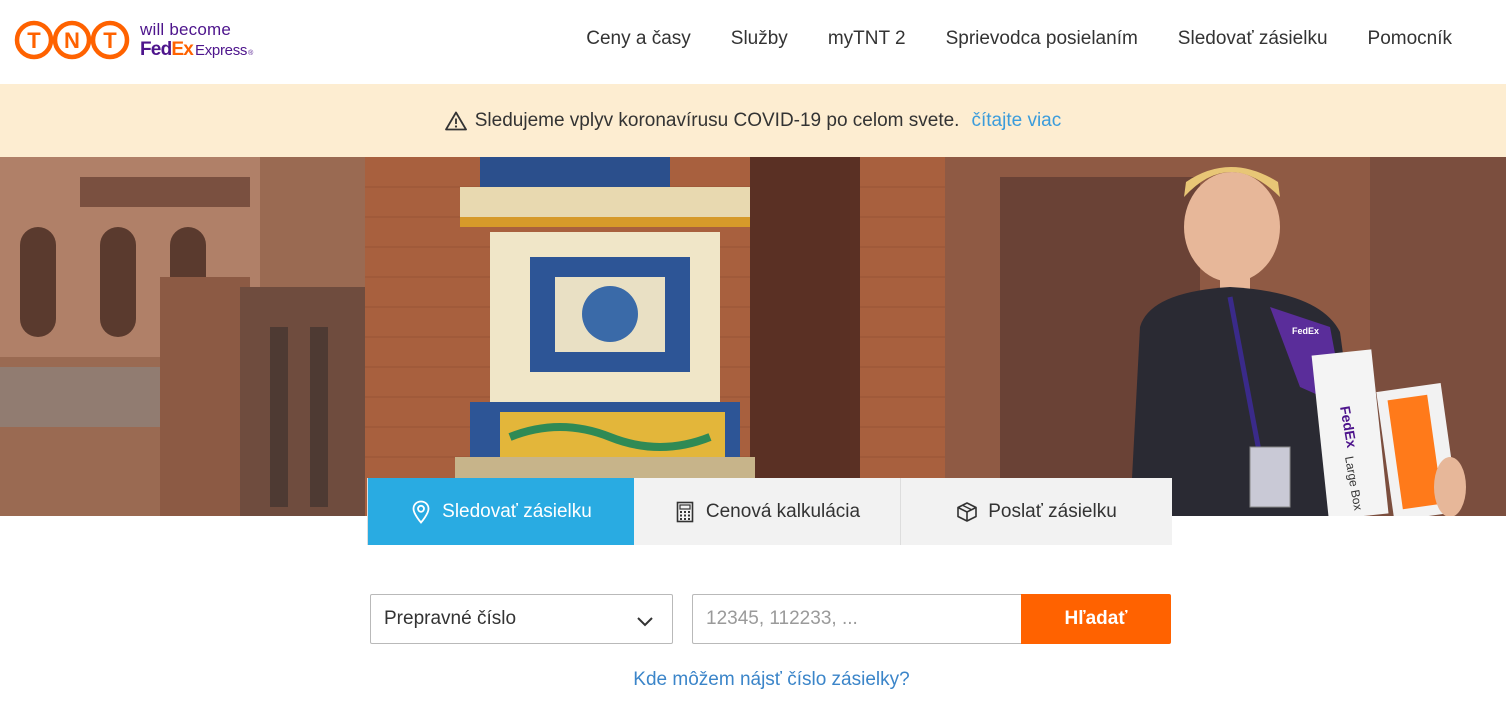 This screenshot has height=706, width=1506. What do you see at coordinates (421, 512) in the screenshot?
I see `location-pin-icon` at bounding box center [421, 512].